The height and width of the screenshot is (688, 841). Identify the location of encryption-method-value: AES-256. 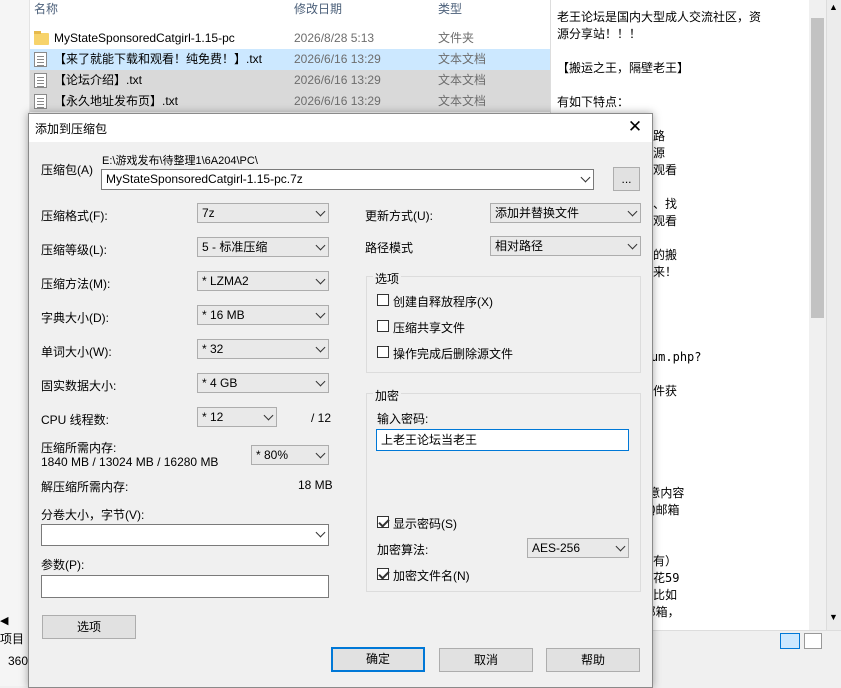
(556, 548).